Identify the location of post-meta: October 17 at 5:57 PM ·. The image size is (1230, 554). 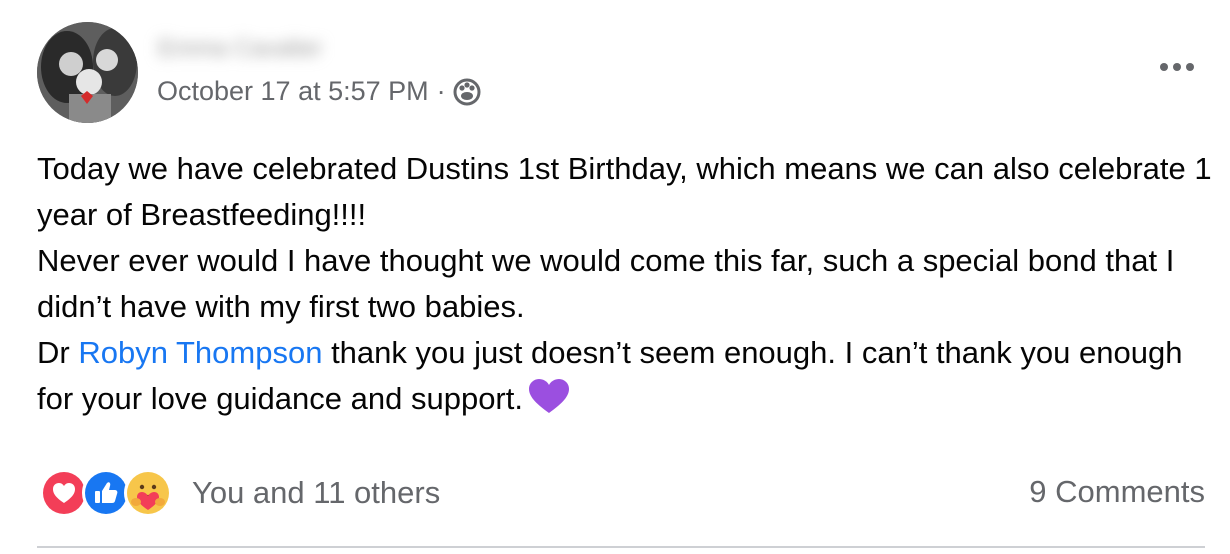
(319, 91).